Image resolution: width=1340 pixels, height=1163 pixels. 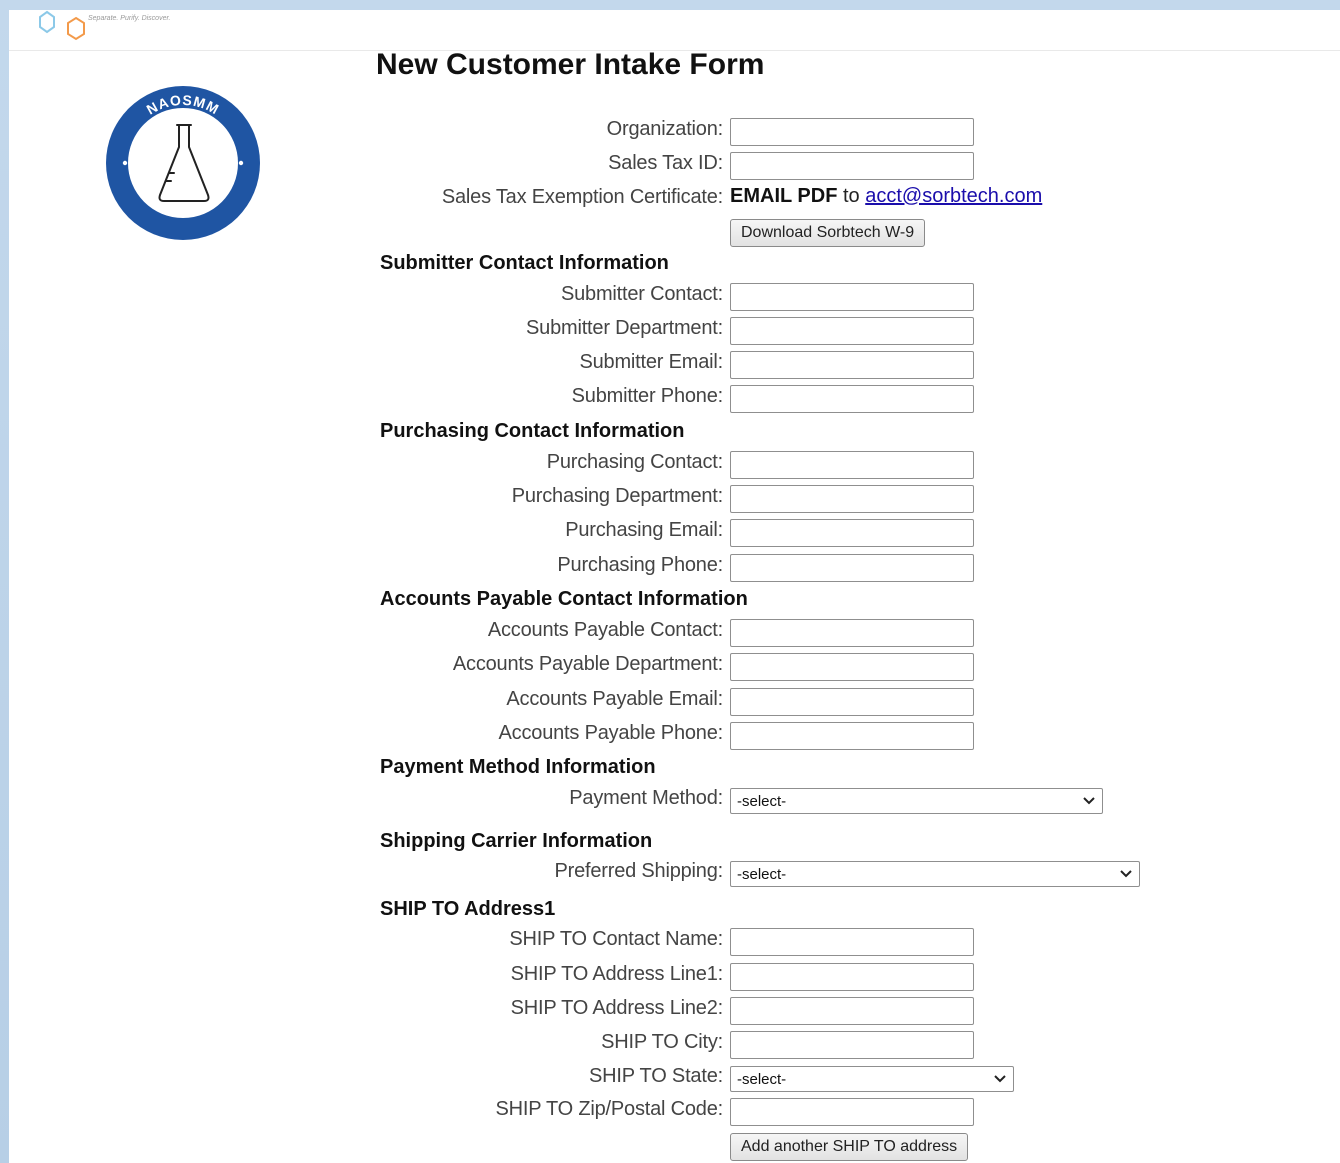 What do you see at coordinates (935, 874) in the screenshot?
I see `preferred-shipping-select: -select-` at bounding box center [935, 874].